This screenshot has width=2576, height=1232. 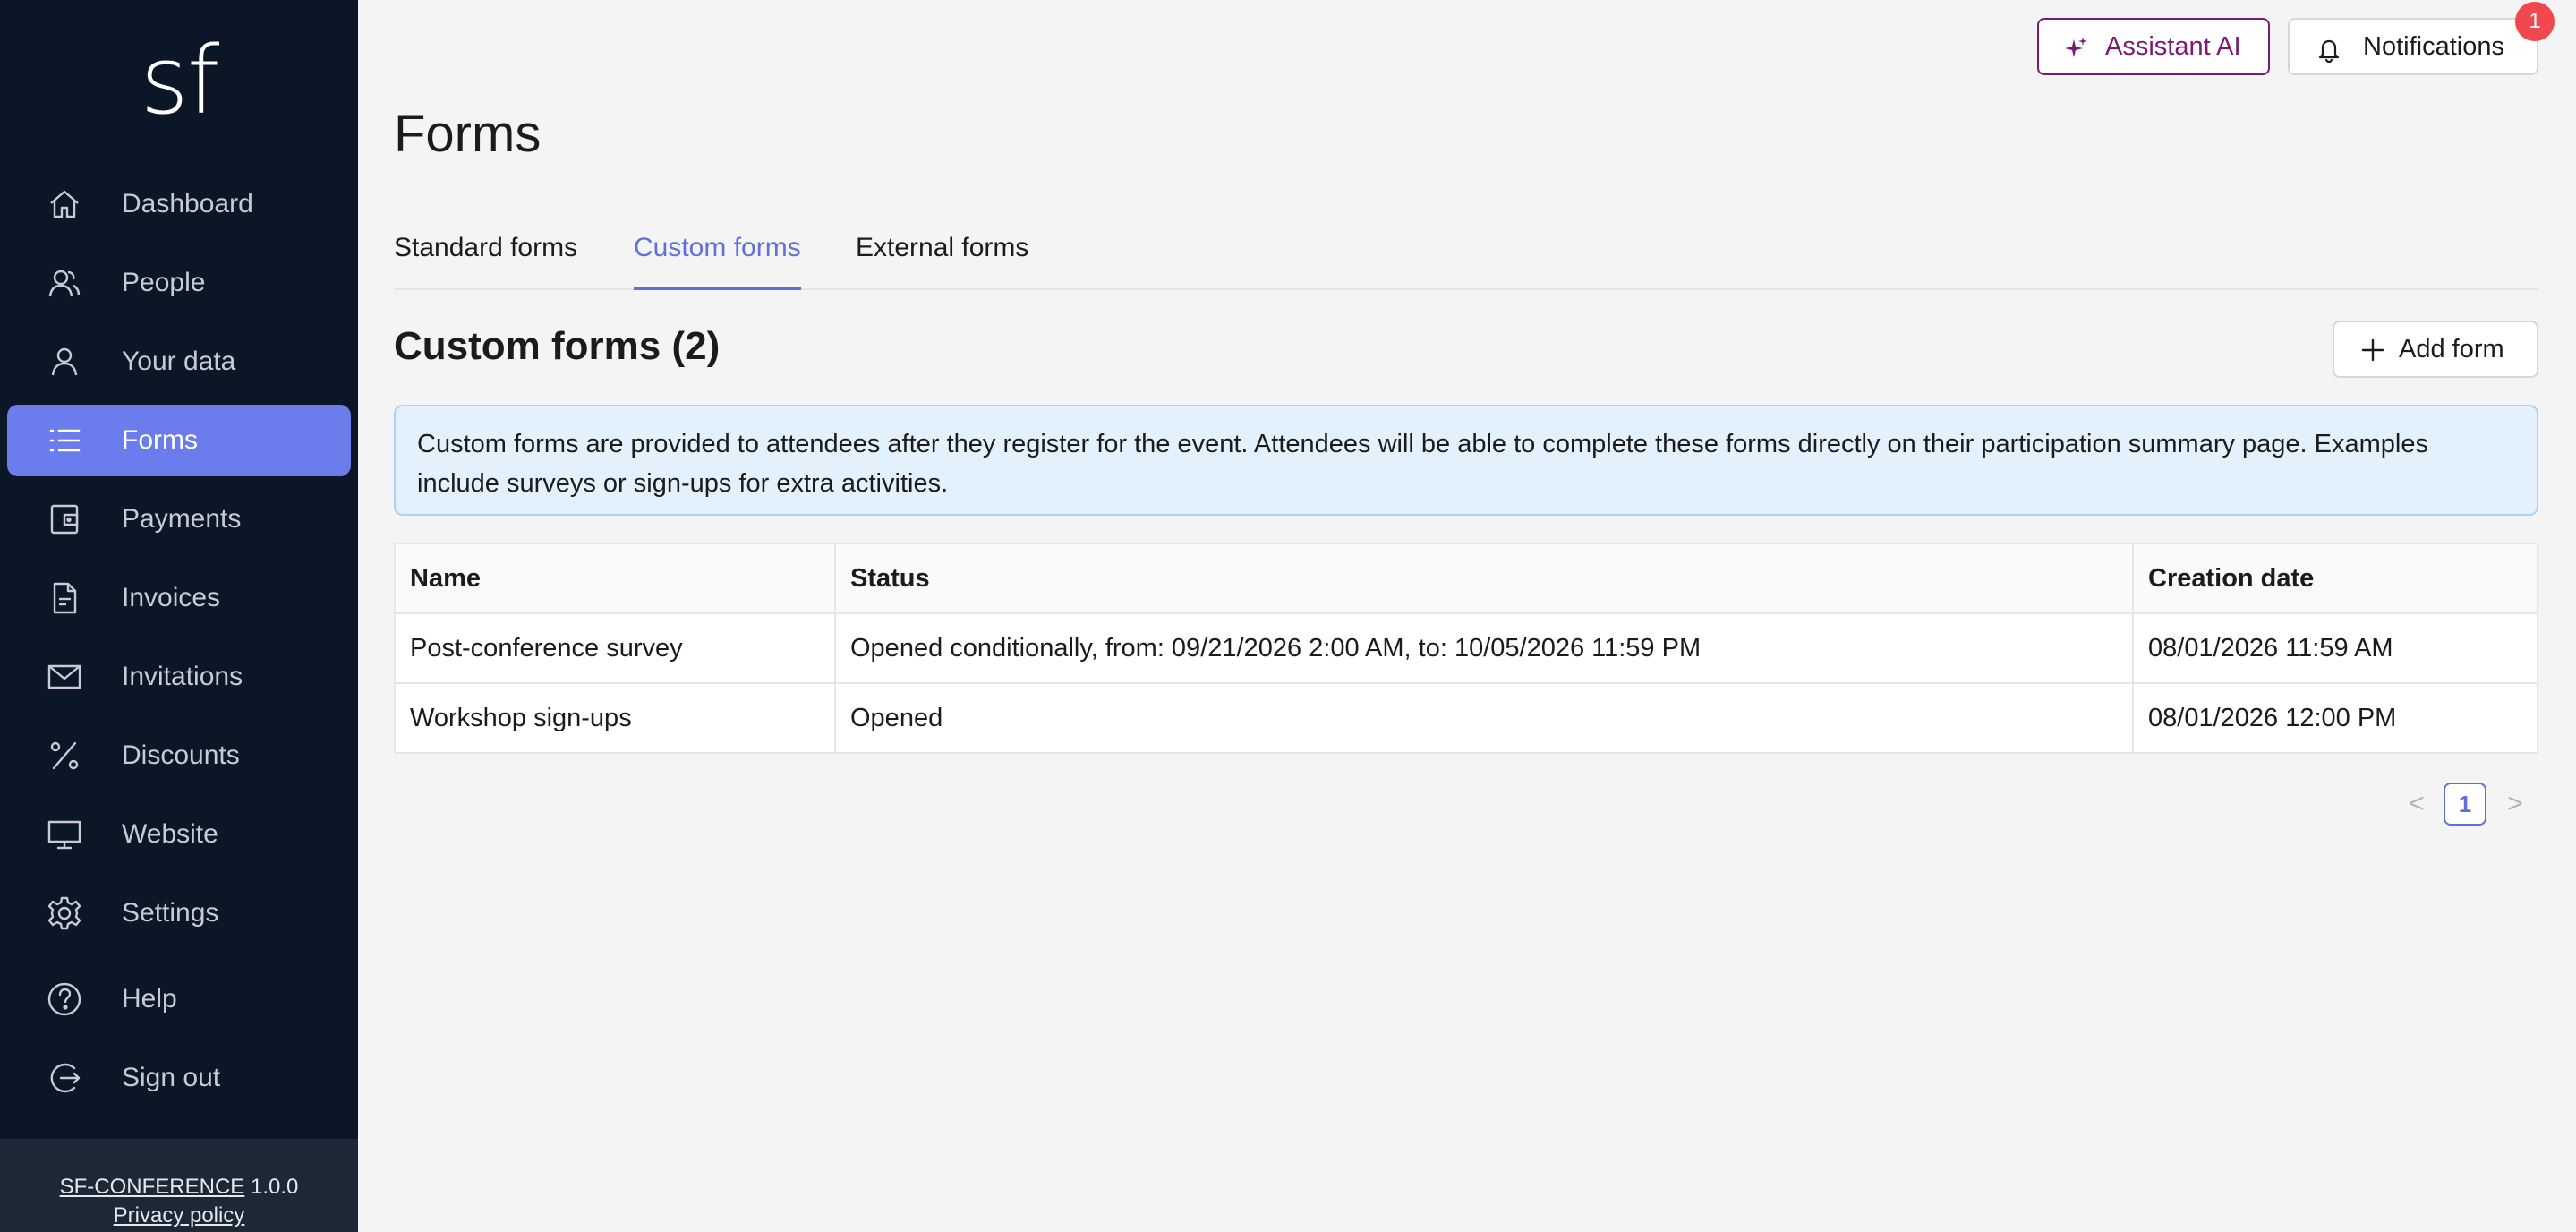 I want to click on sparkle-icon, so click(x=2076, y=48).